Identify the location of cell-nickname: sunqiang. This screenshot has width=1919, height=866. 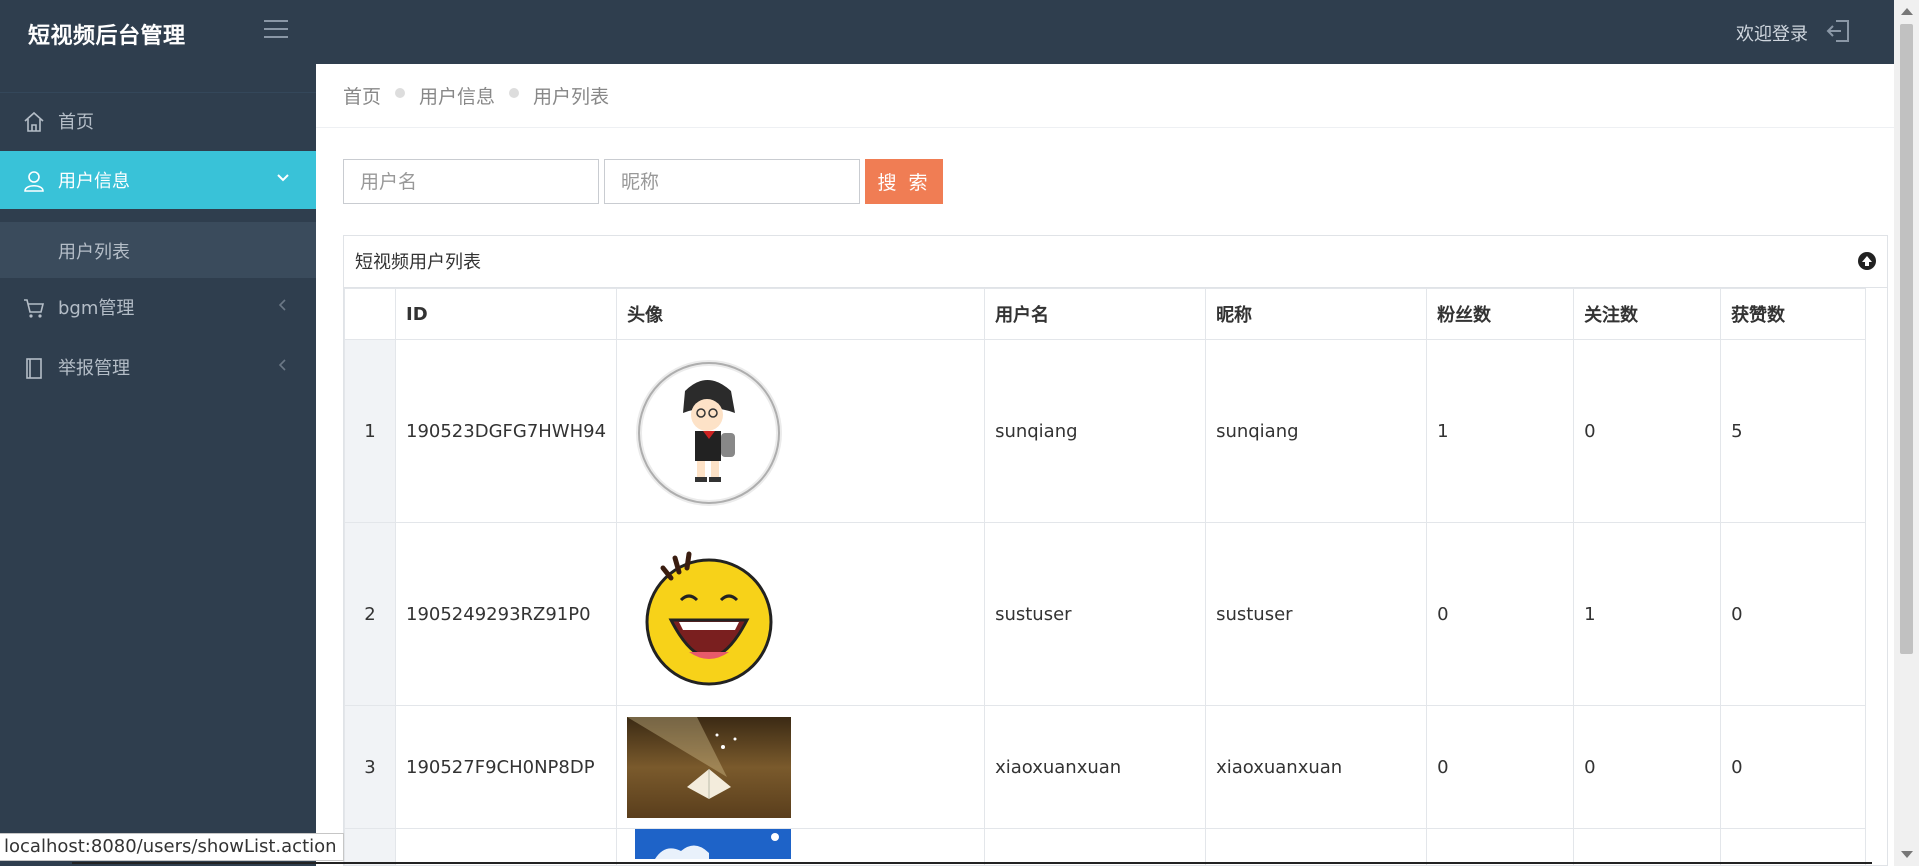
(1316, 431).